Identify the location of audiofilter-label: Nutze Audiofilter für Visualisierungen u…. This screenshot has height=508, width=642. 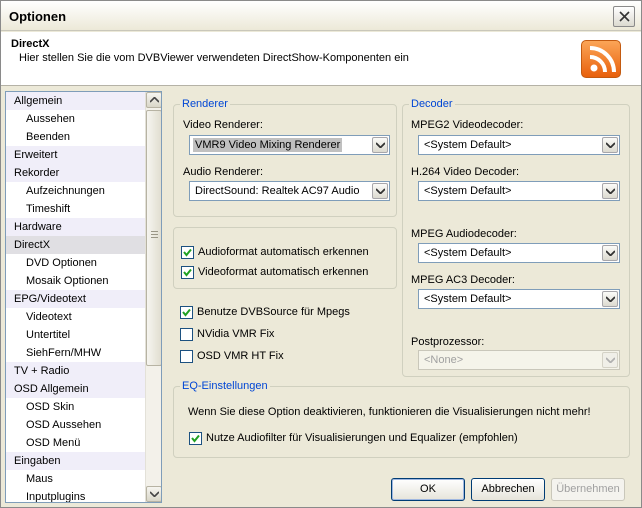
(362, 438).